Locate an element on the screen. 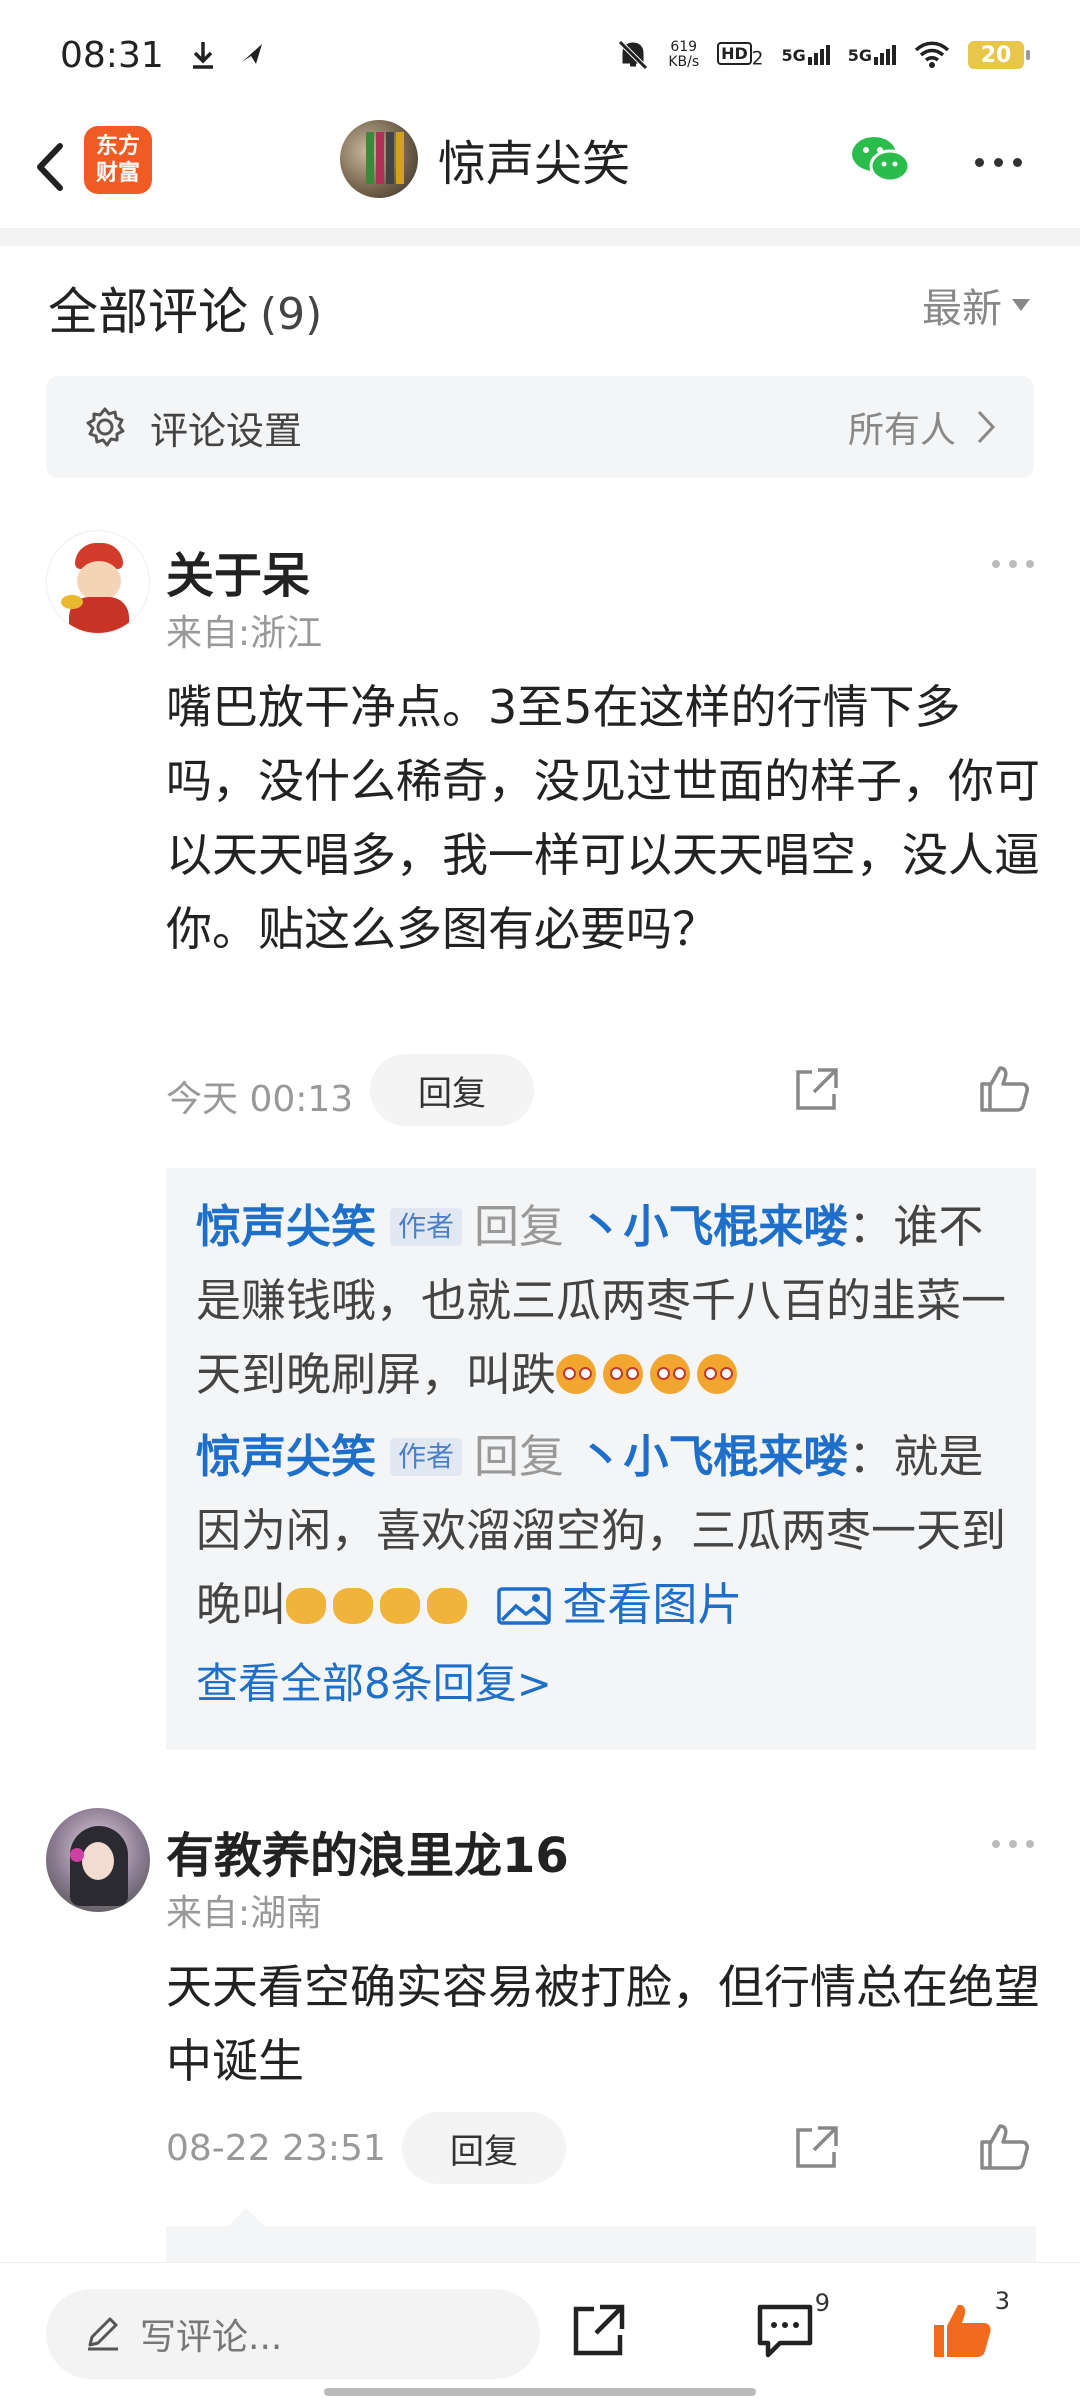 The image size is (1080, 2400). status-right-icons: 619 KB/s HD 2 5G 5G 20 is located at coordinates (823, 55).